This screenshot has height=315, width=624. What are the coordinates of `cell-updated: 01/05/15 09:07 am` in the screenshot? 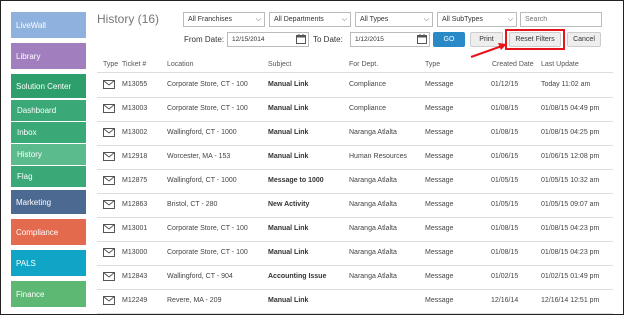 It's located at (570, 204).